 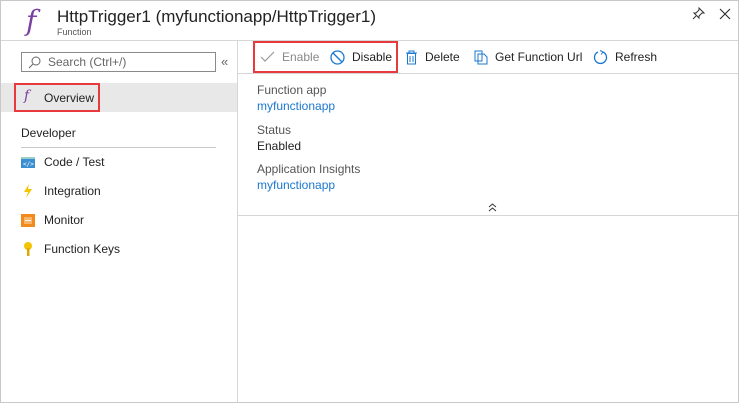 I want to click on refresh-label: Refresh, so click(x=636, y=57).